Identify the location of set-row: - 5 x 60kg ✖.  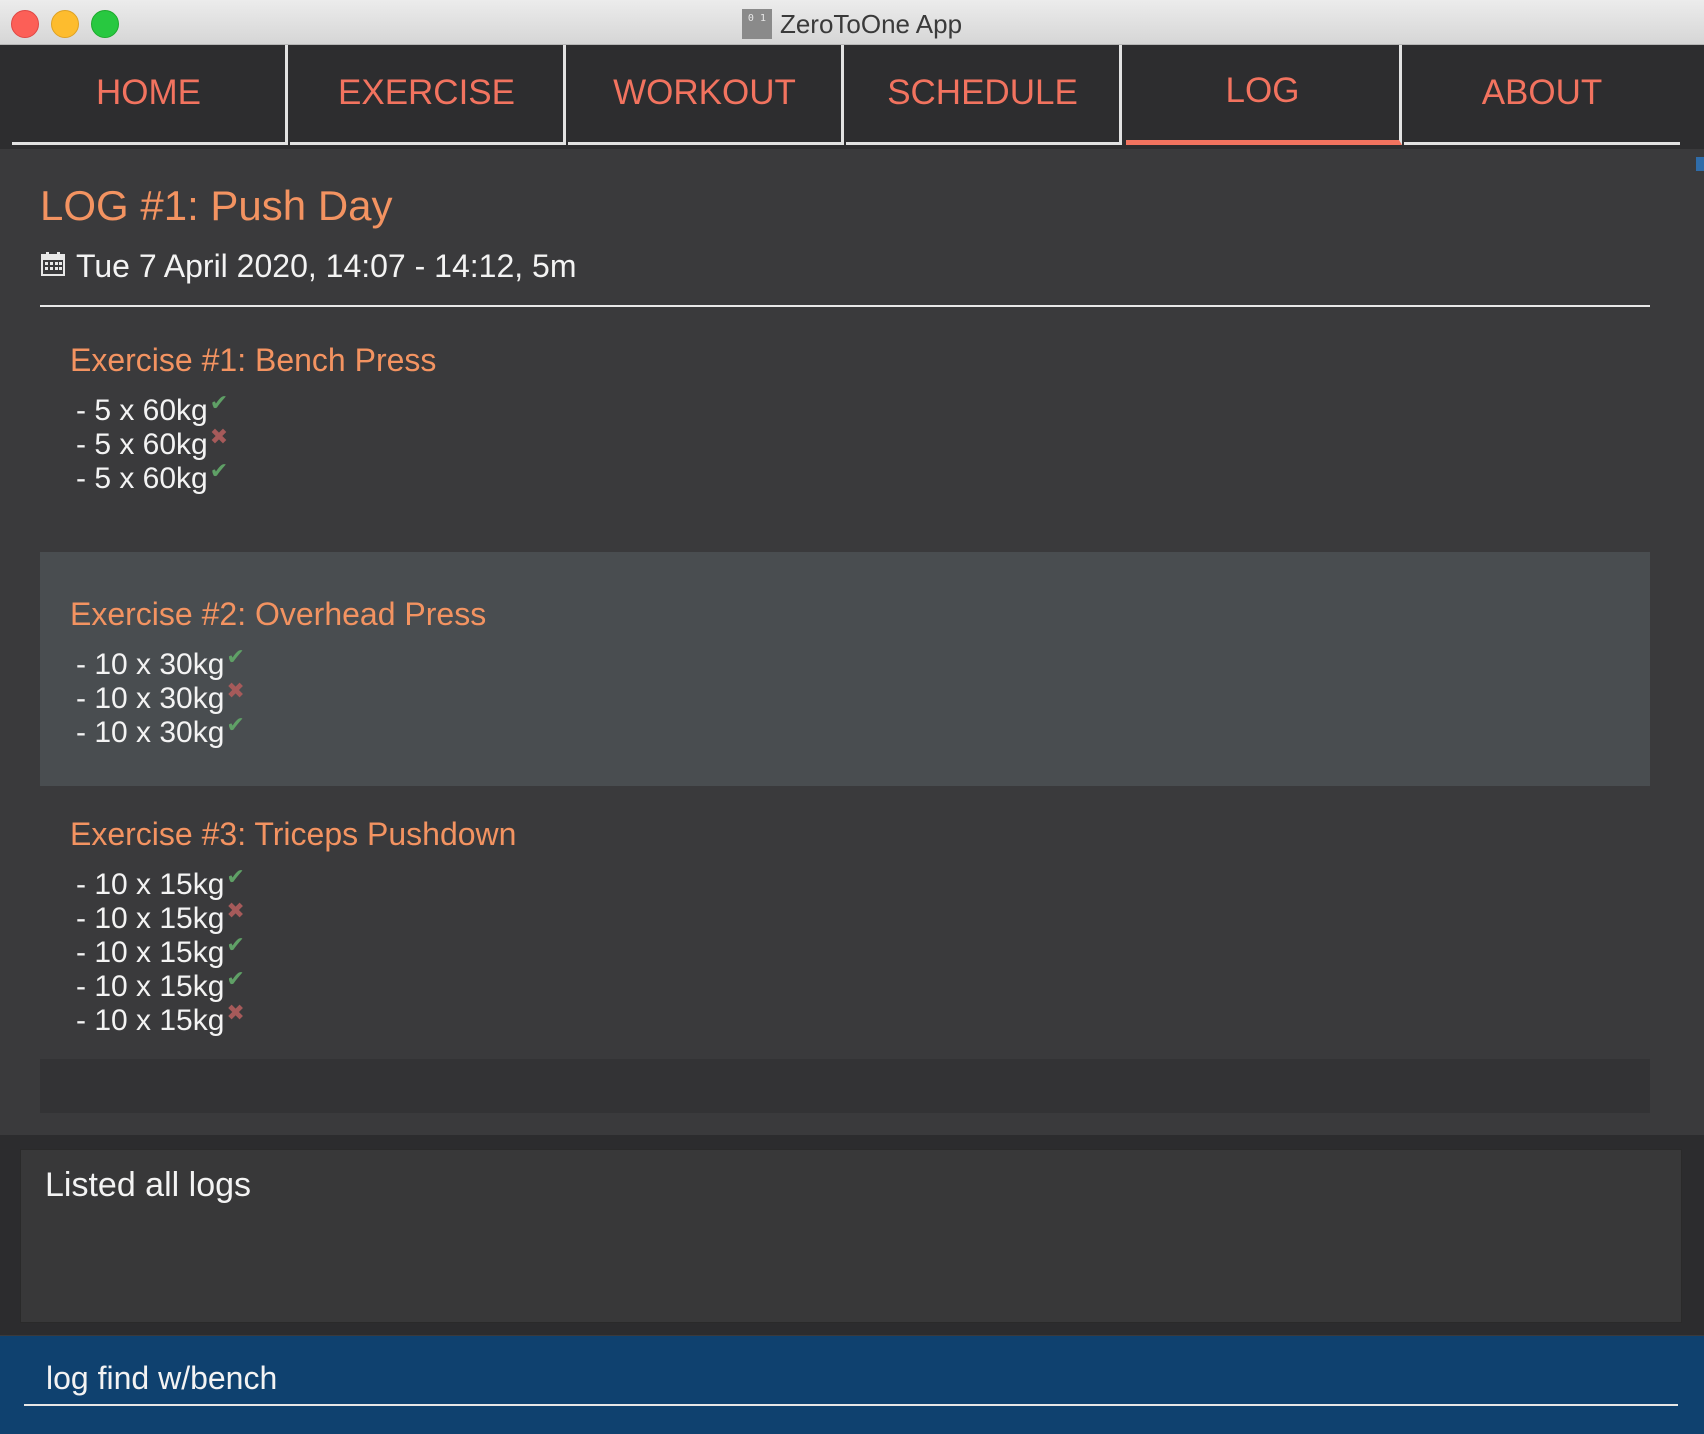
(152, 443).